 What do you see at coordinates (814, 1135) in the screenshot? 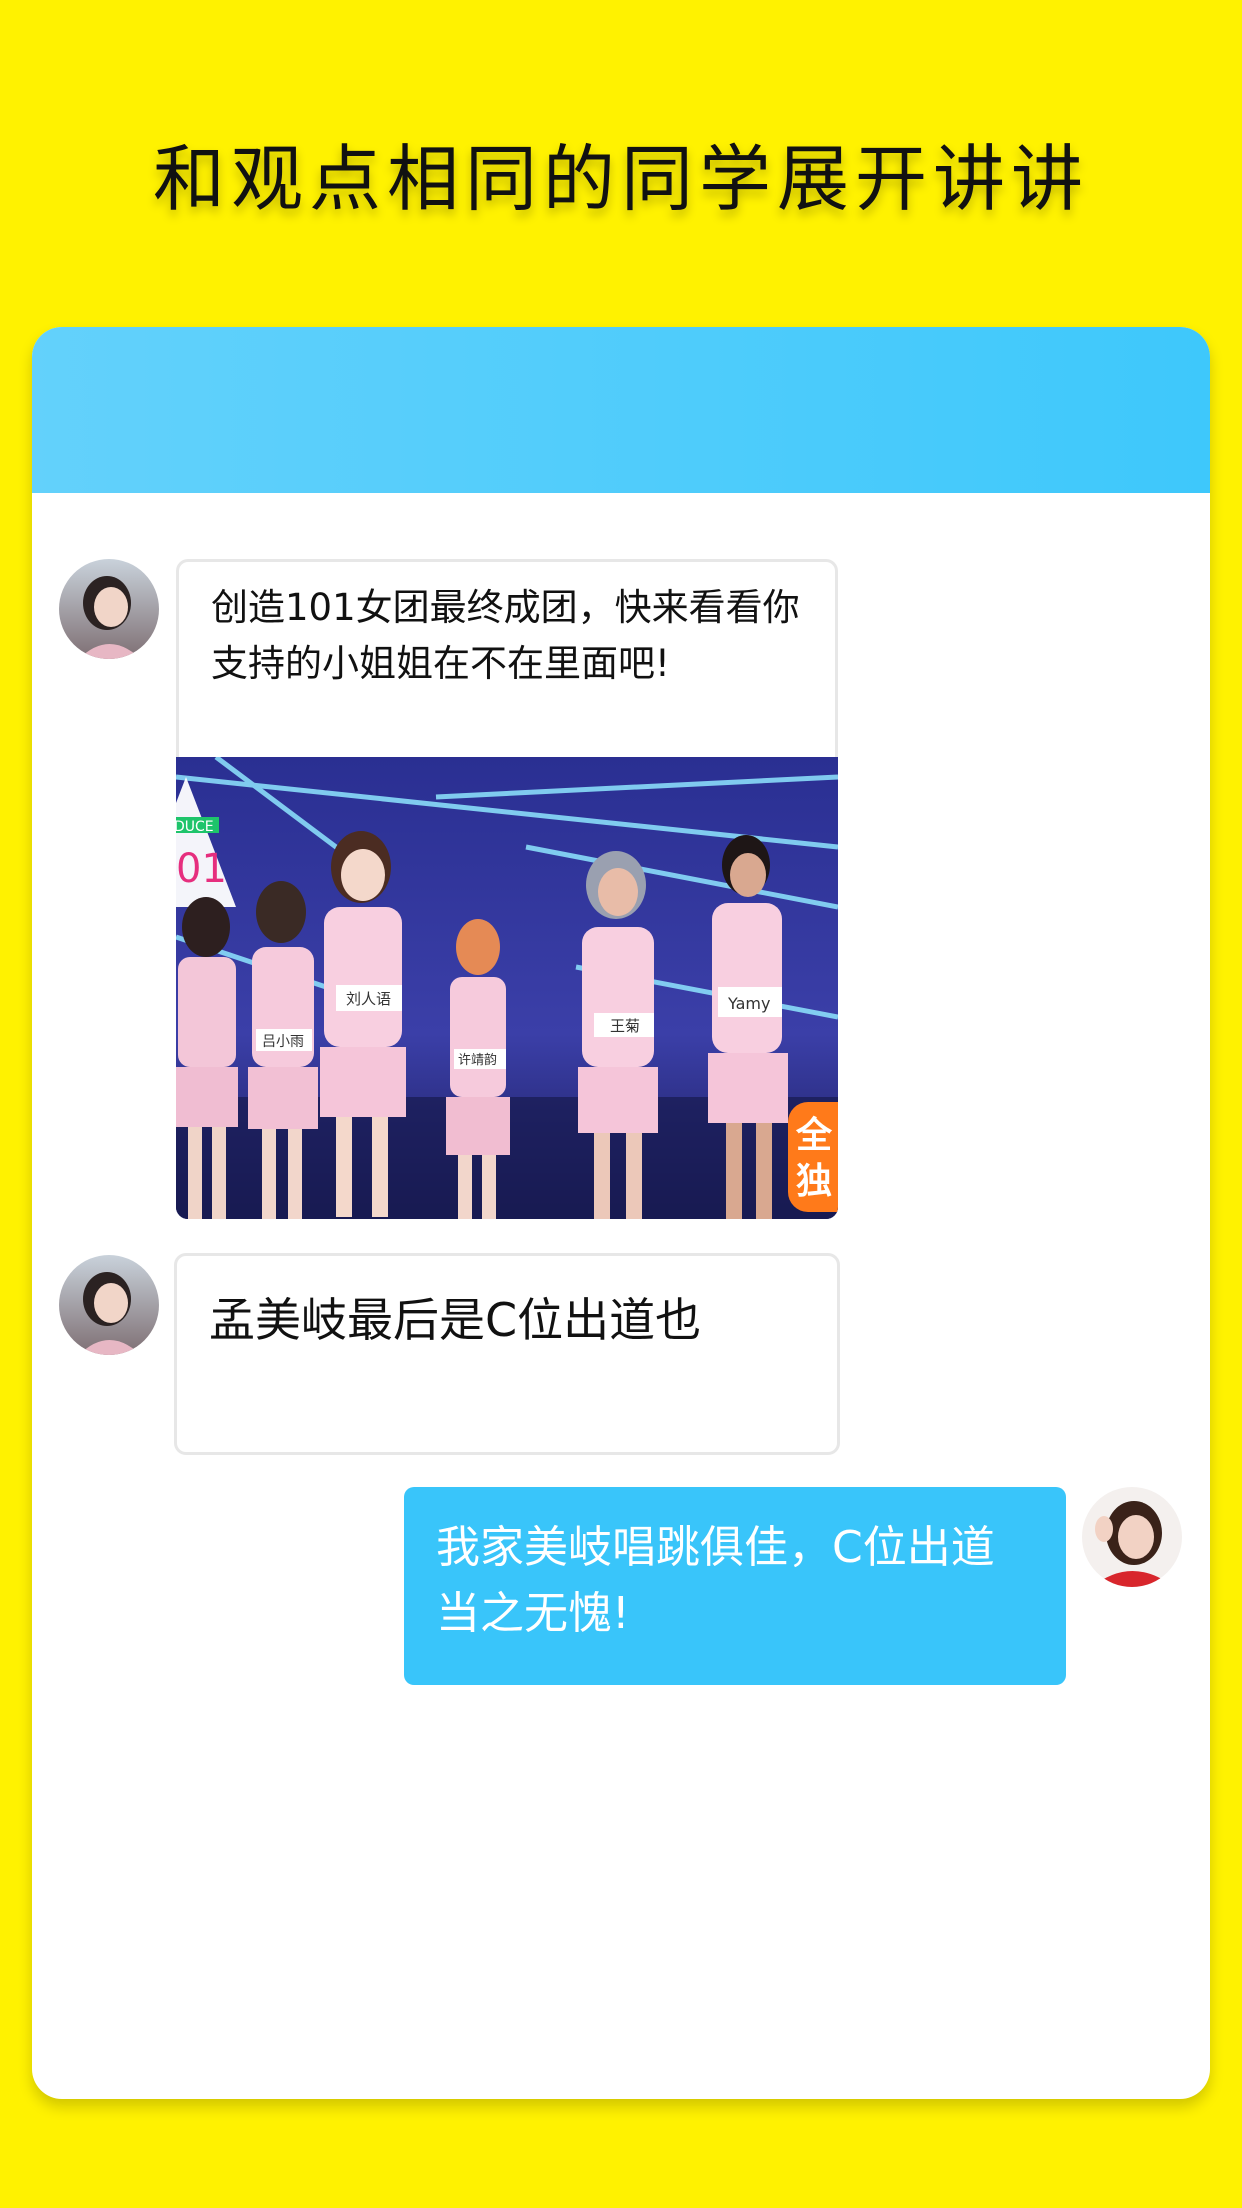
I see `svg-text: 全` at bounding box center [814, 1135].